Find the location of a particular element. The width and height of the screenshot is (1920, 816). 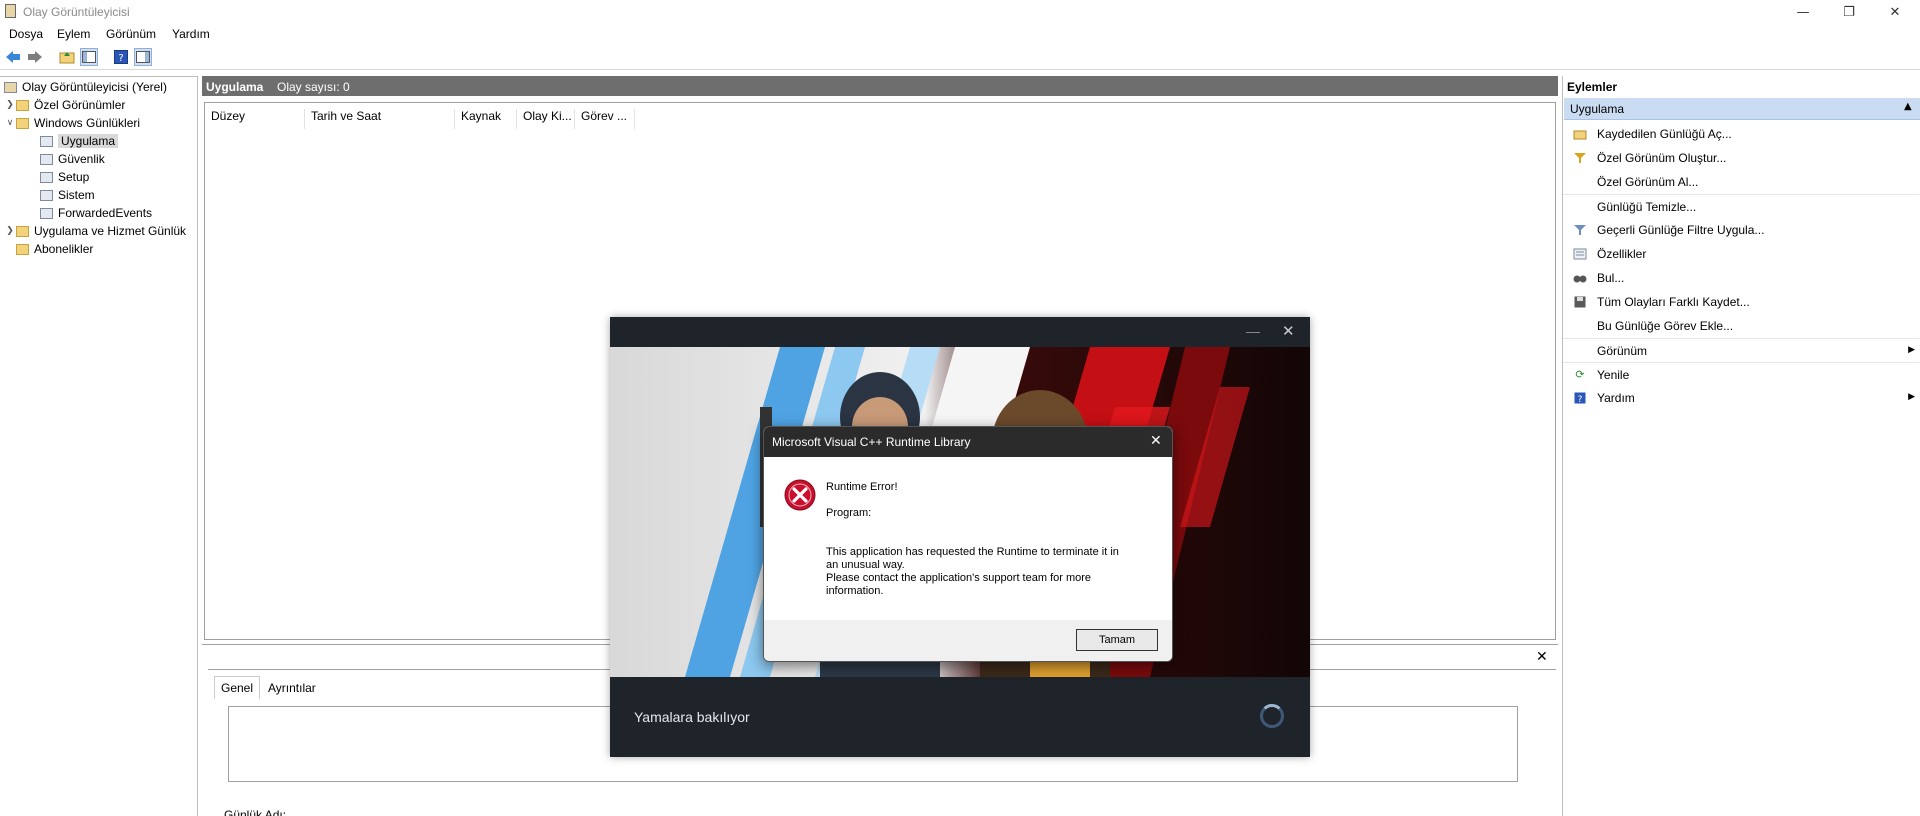

event-viewer-app-icon is located at coordinates (10, 11).